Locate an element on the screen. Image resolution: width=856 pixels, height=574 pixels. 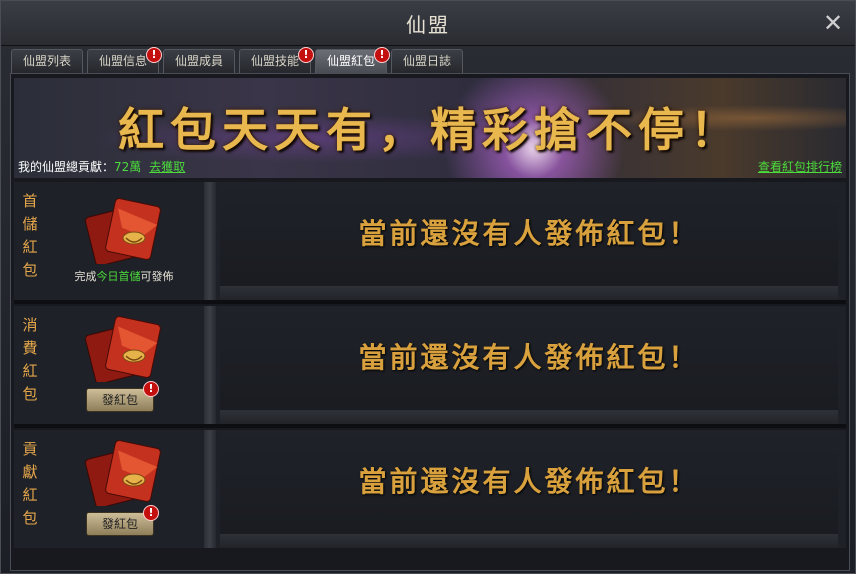
first-recharge-hint: 完成今日首儲可發佈 is located at coordinates (124, 276).